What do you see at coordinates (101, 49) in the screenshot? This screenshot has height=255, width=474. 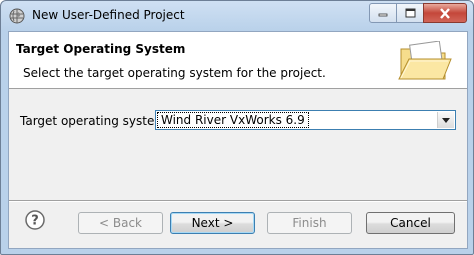 I see `page-title: Target Operating System` at bounding box center [101, 49].